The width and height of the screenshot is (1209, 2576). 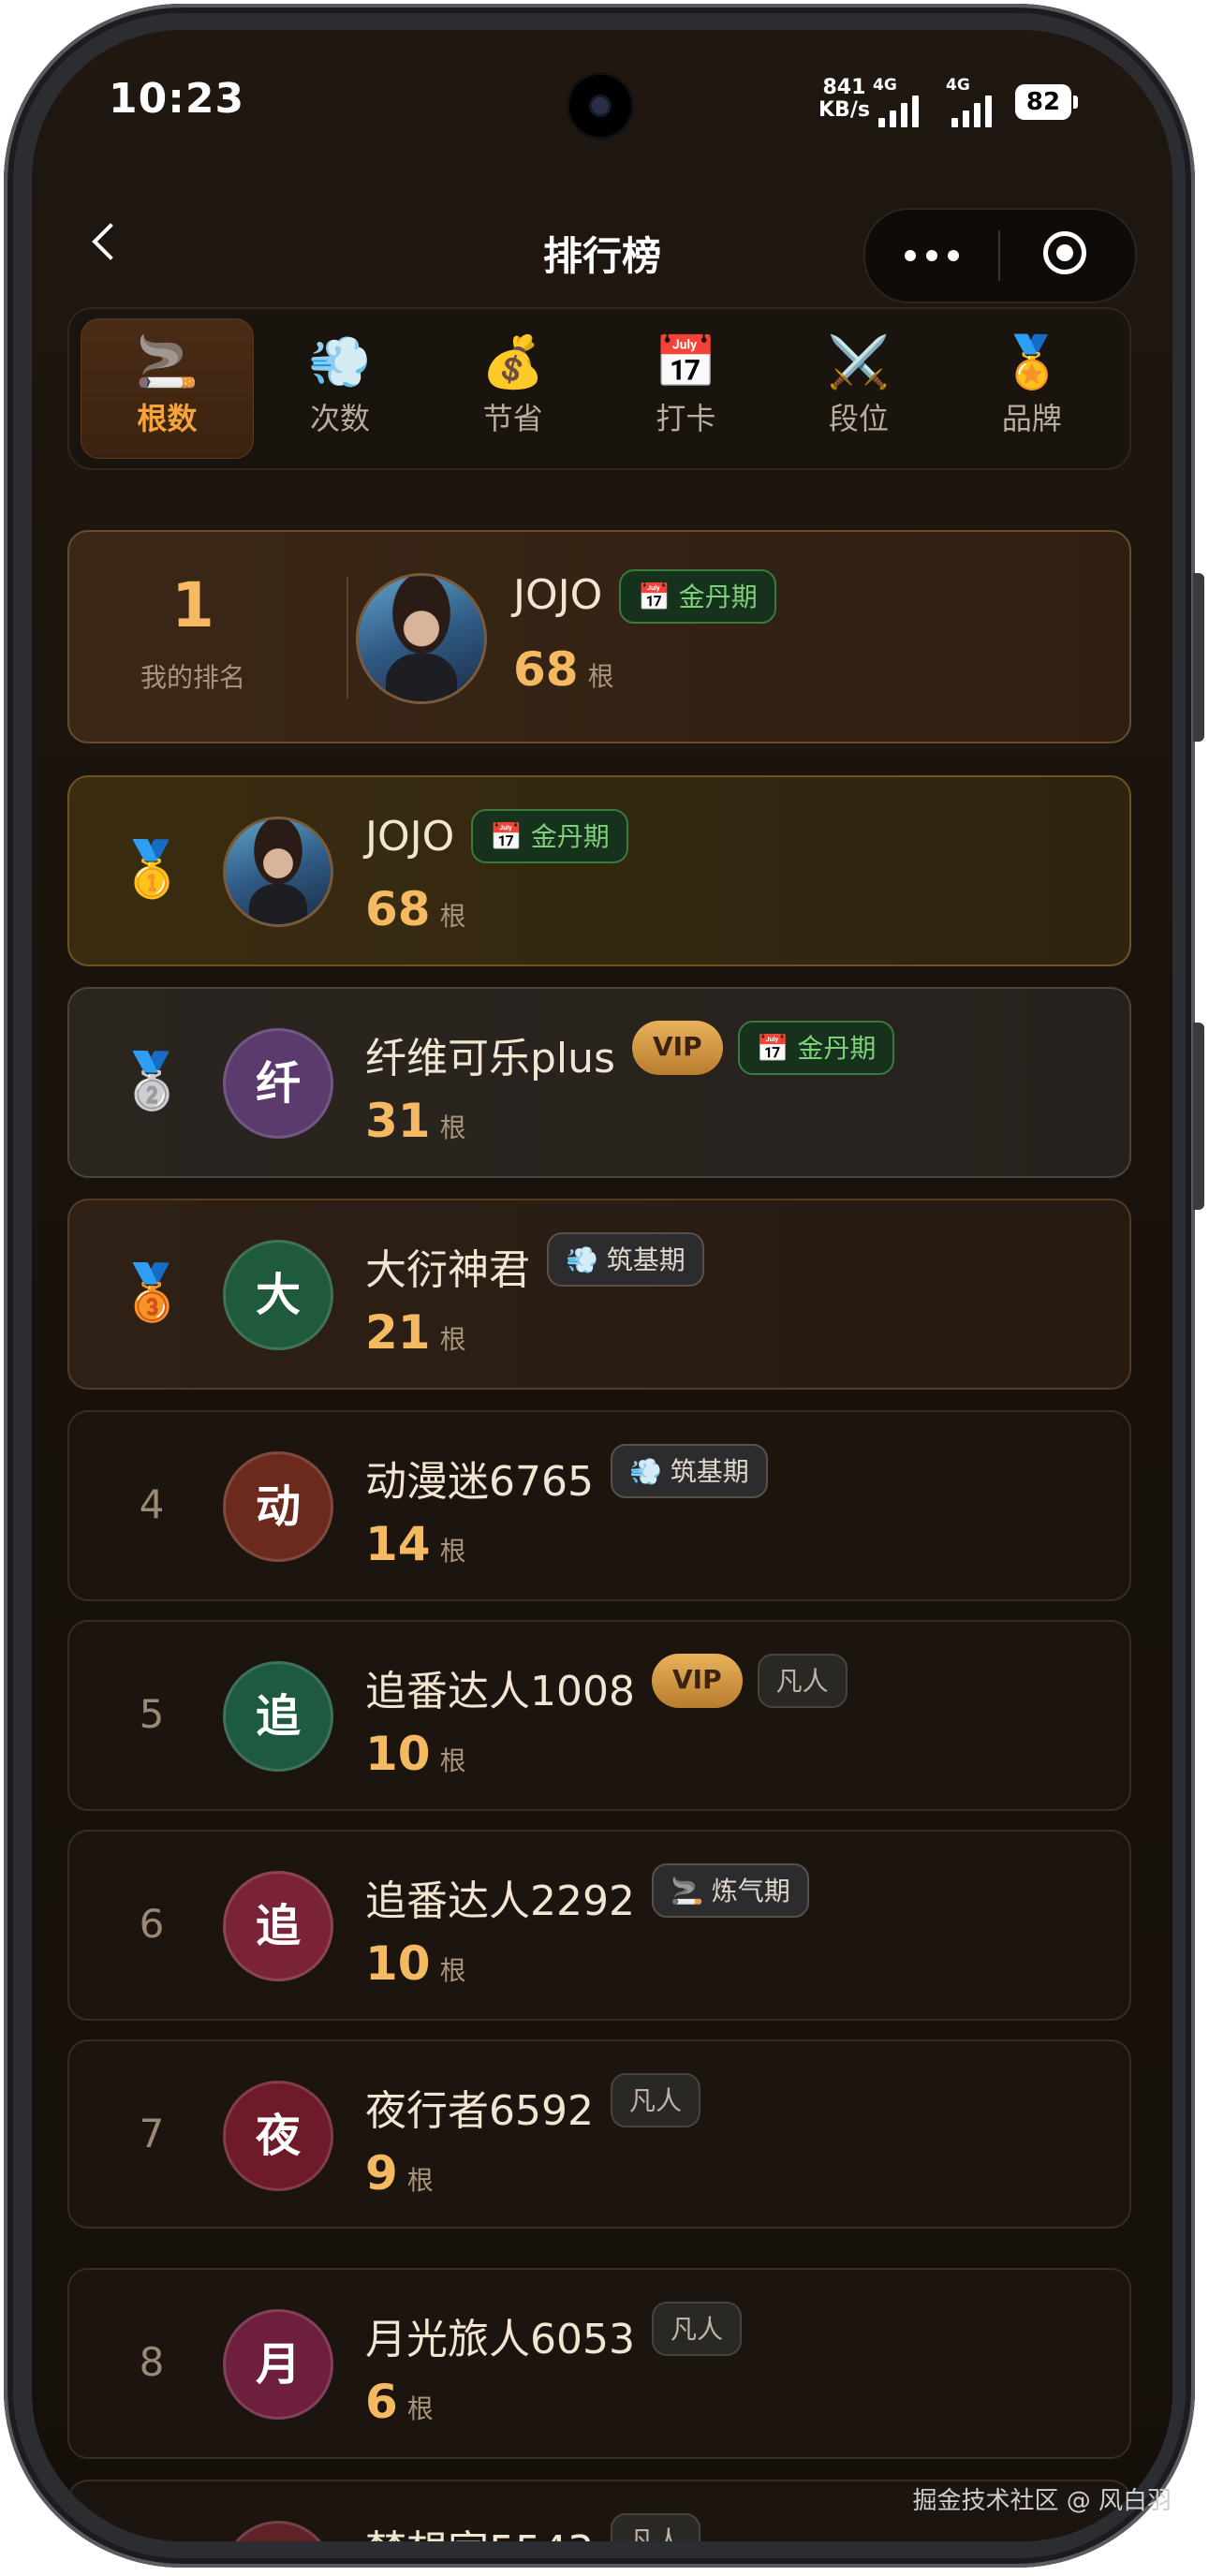 What do you see at coordinates (152, 1714) in the screenshot?
I see `rank-number: 5` at bounding box center [152, 1714].